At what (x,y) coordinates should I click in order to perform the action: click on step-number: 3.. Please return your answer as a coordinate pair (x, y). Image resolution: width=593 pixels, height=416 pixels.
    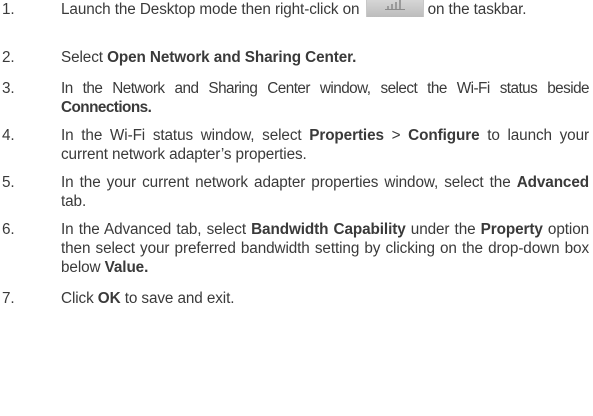
    Looking at the image, I should click on (8, 88).